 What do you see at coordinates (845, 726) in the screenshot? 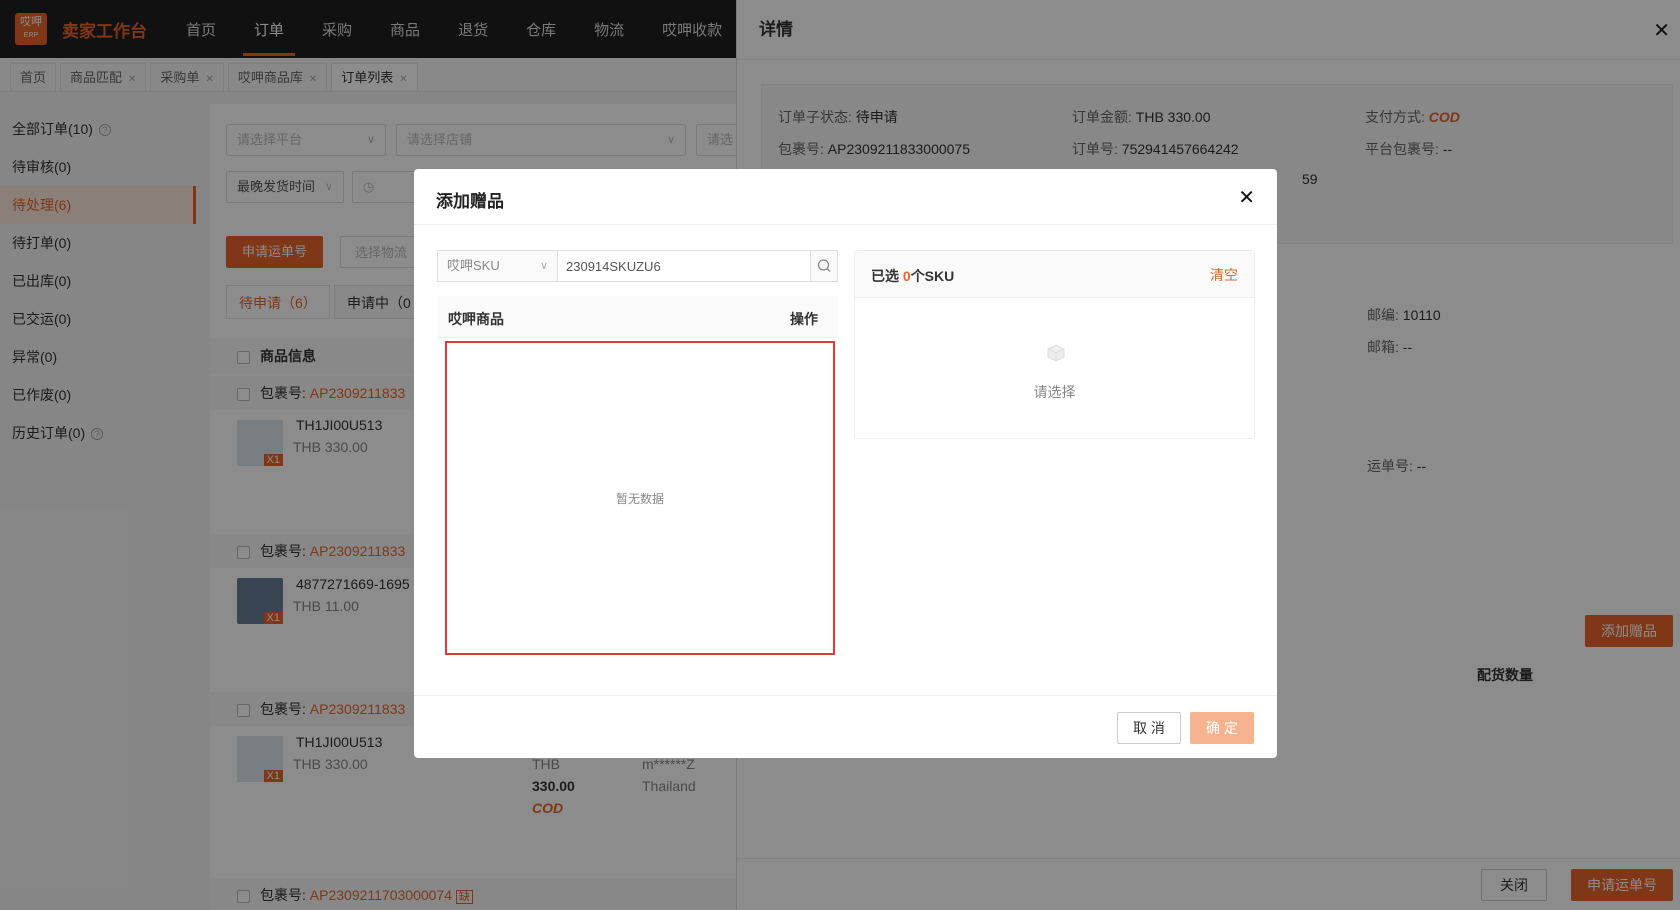
I see `modal-footer: 取 消 确 定` at bounding box center [845, 726].